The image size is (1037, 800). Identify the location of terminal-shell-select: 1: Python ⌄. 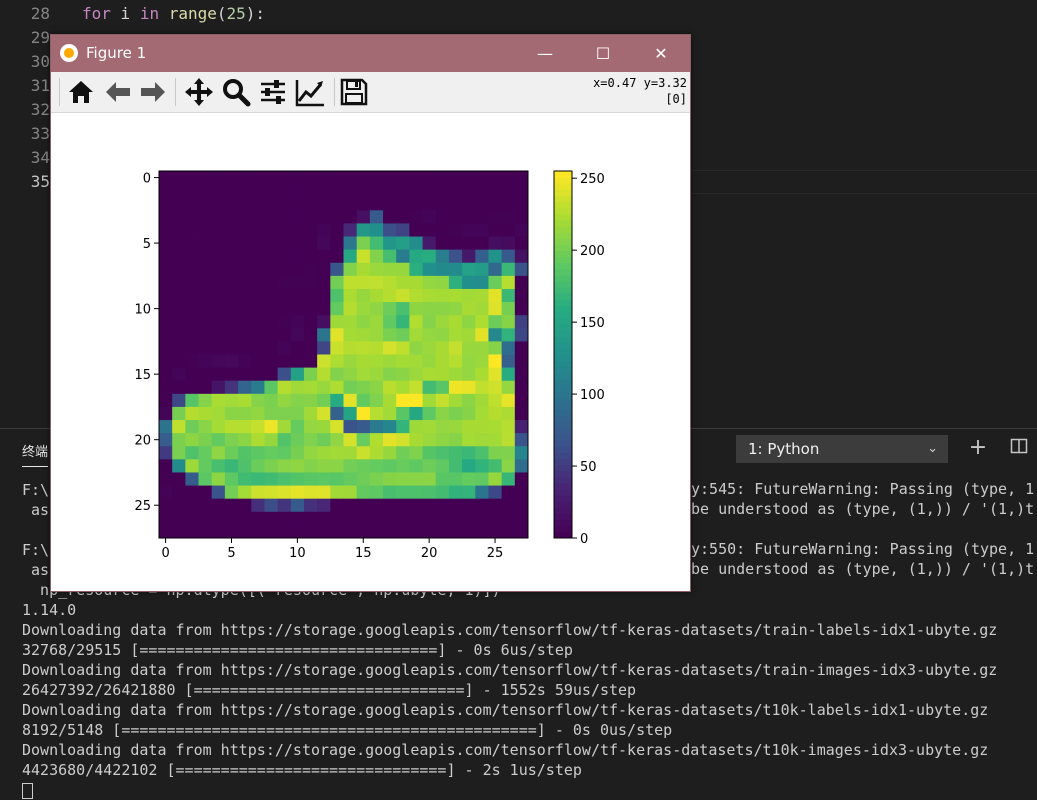
(842, 449).